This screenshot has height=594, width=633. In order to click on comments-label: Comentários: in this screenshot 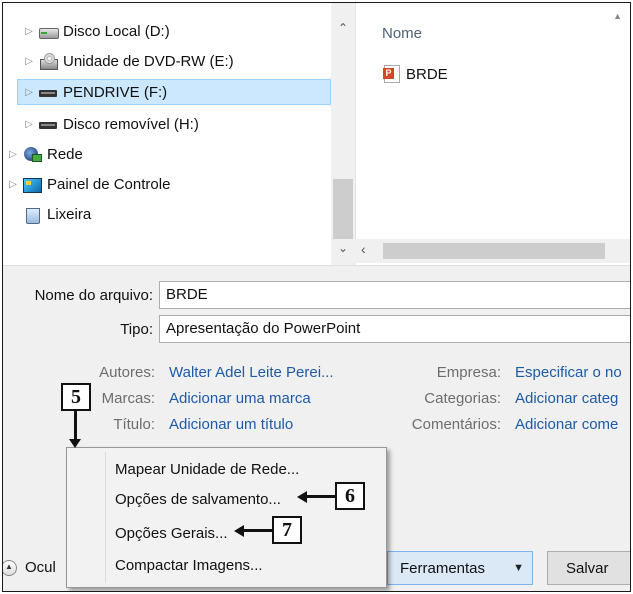, I will do `click(456, 424)`.